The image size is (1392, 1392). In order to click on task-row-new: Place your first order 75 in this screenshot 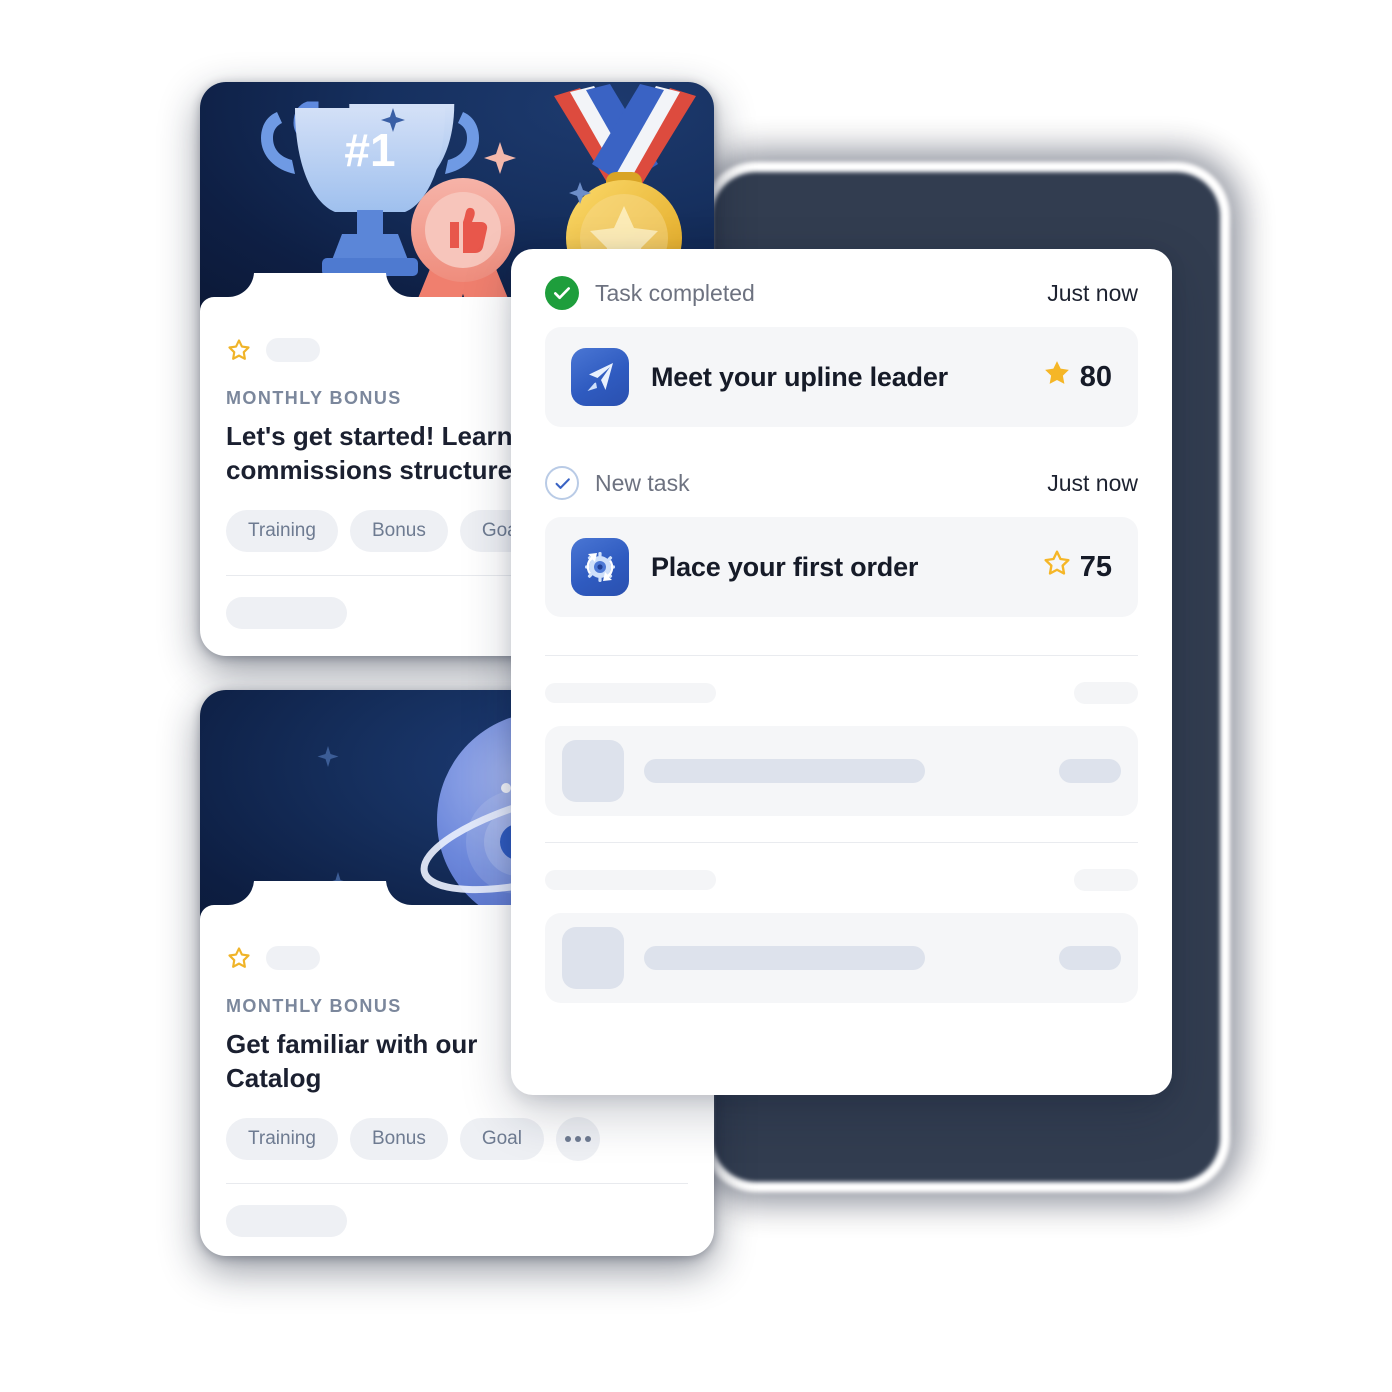, I will do `click(841, 567)`.